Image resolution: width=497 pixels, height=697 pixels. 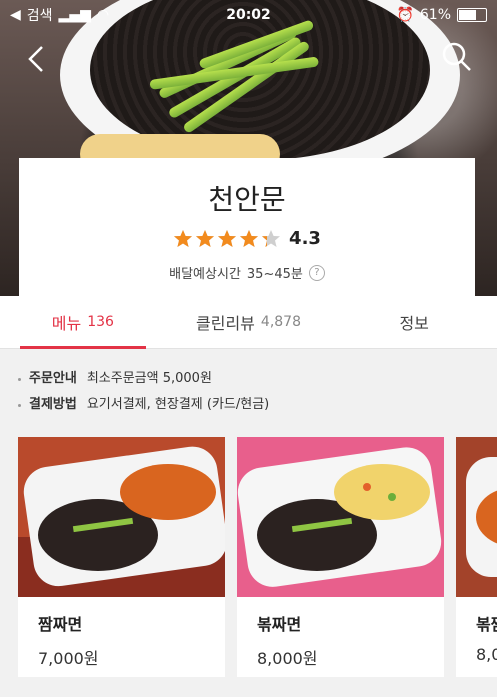 I want to click on tab-label: 클린리뷰, so click(x=225, y=323).